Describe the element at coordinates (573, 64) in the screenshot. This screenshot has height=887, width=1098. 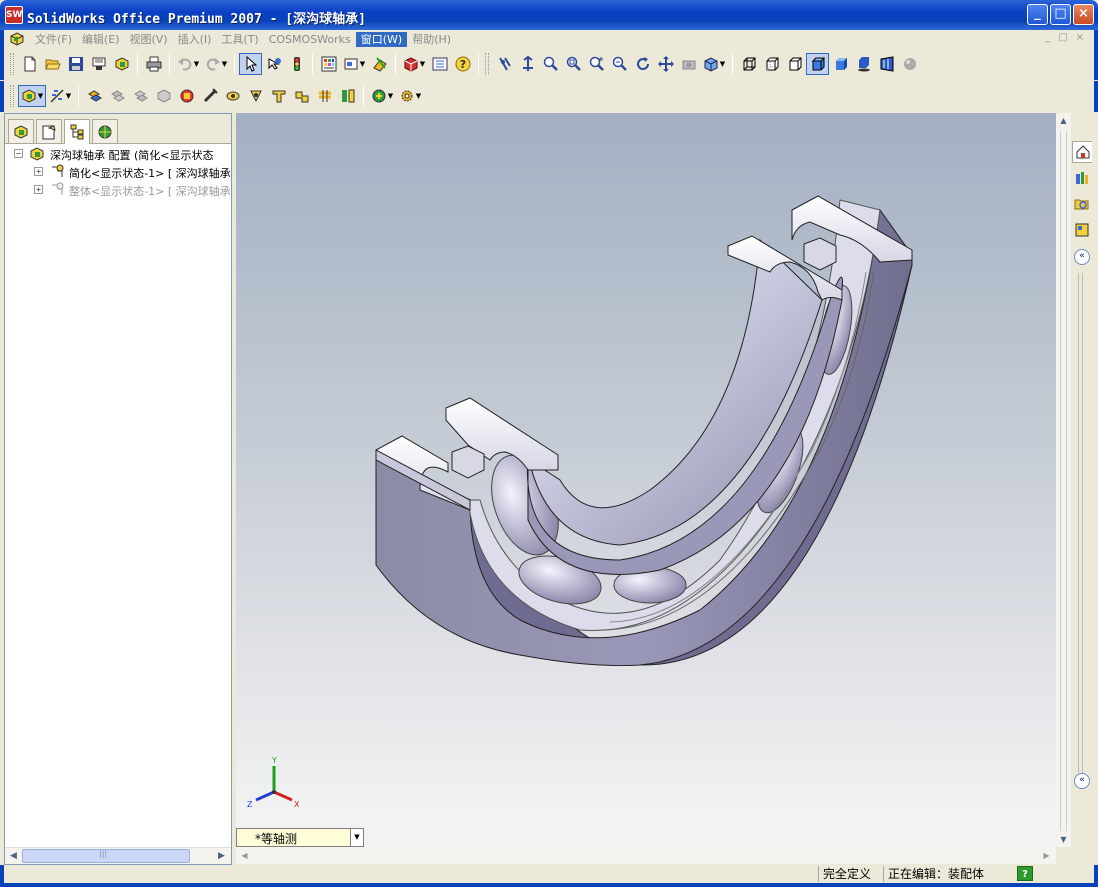
I see `zoom-window-icon` at that location.